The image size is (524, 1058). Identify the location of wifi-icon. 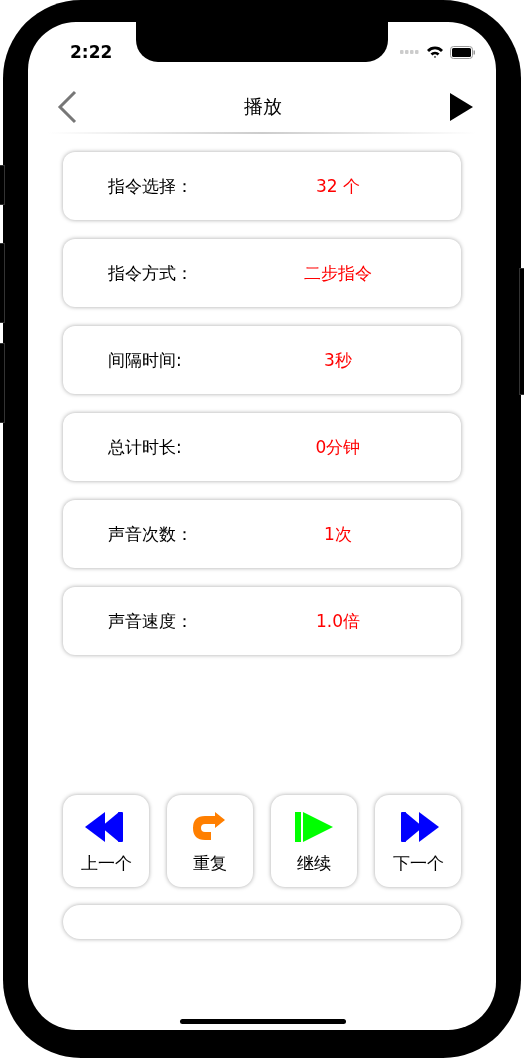
(435, 52).